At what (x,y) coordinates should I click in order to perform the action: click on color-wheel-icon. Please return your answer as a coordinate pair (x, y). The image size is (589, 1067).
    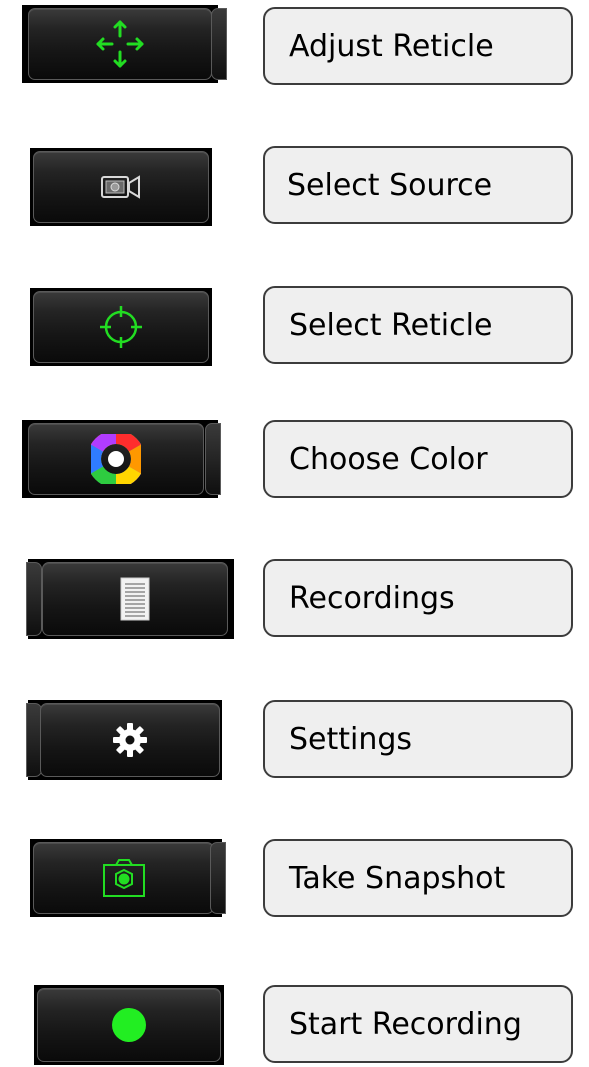
    Looking at the image, I should click on (116, 459).